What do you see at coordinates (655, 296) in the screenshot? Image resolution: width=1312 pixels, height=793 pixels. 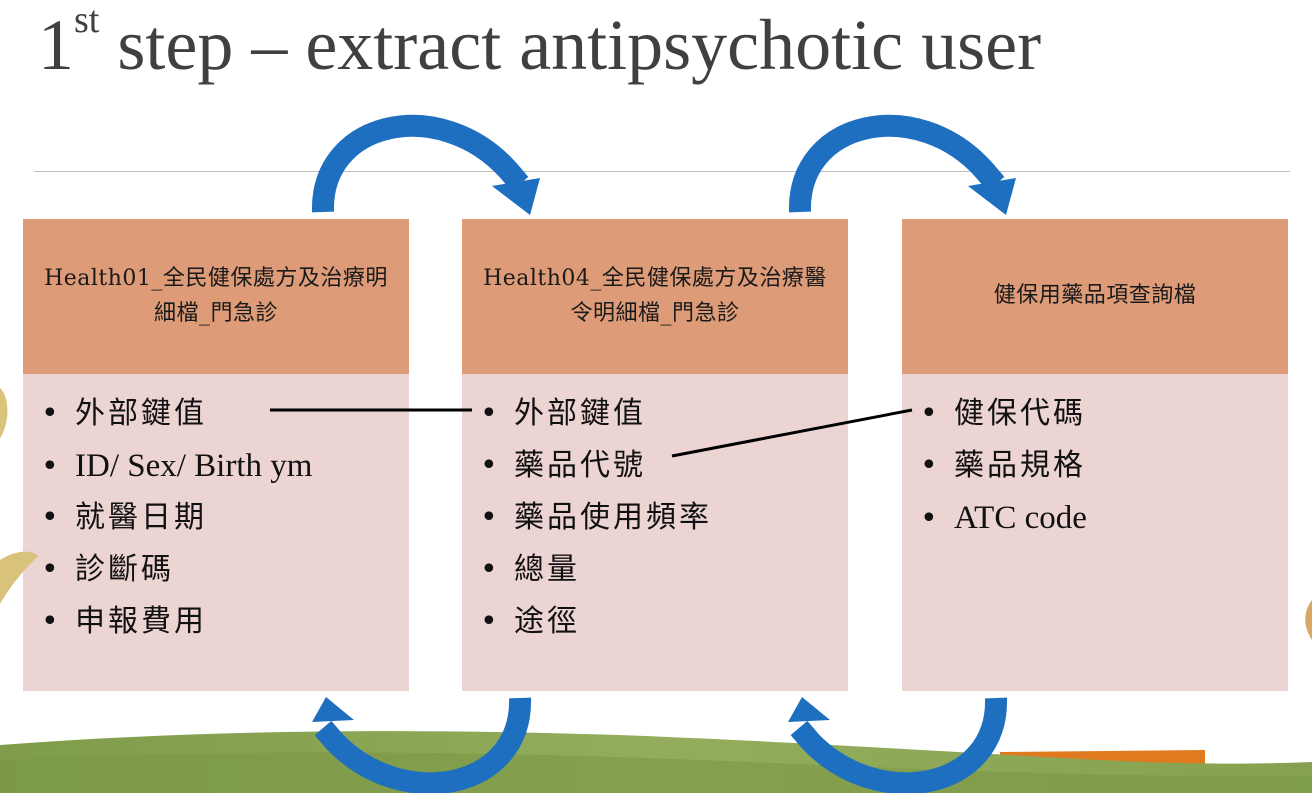 I see `box-header-health04: Health04_全民健保處方及治療醫令明細檔_門急診` at bounding box center [655, 296].